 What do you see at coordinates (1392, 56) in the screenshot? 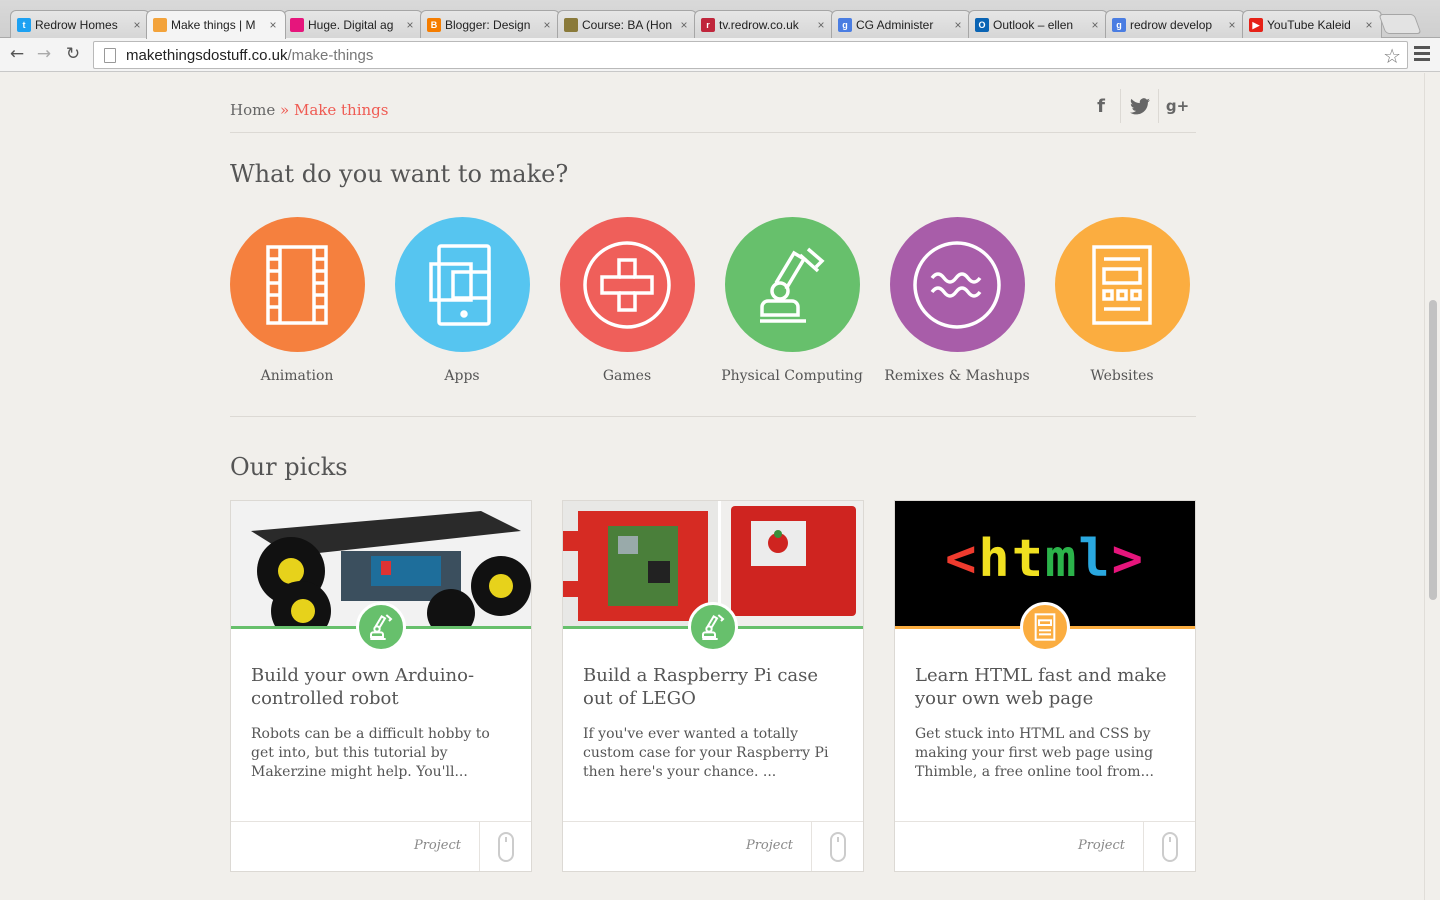
I see `bookmark-star-icon: ☆` at bounding box center [1392, 56].